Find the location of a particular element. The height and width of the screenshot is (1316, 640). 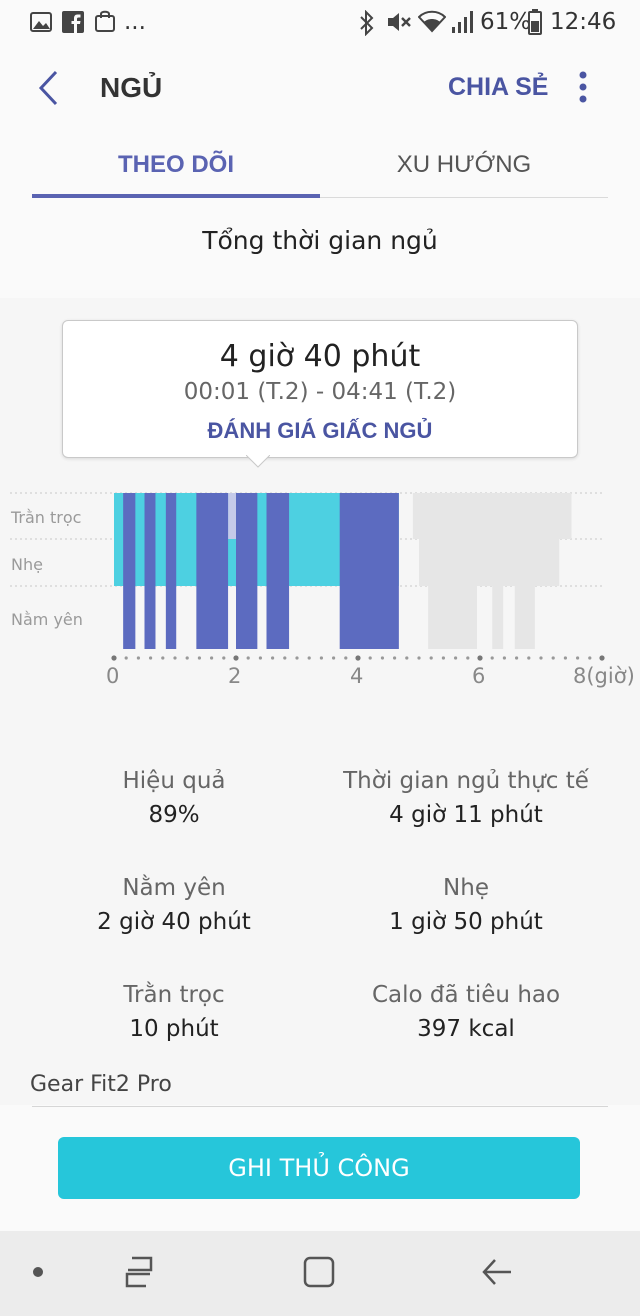

home-icon is located at coordinates (319, 1272).